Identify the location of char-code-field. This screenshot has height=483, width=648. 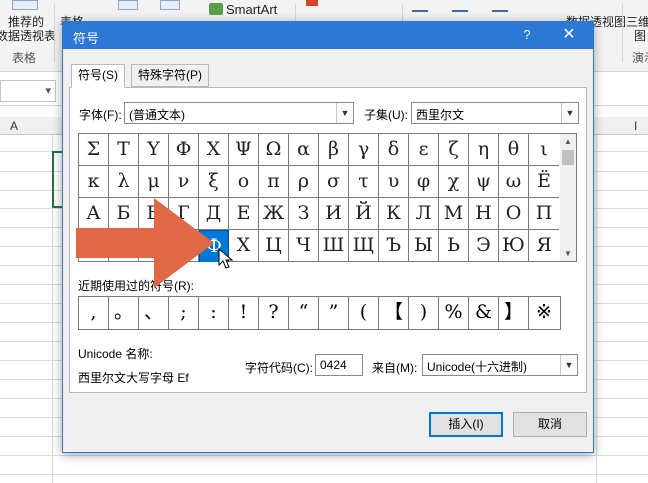
(339, 365).